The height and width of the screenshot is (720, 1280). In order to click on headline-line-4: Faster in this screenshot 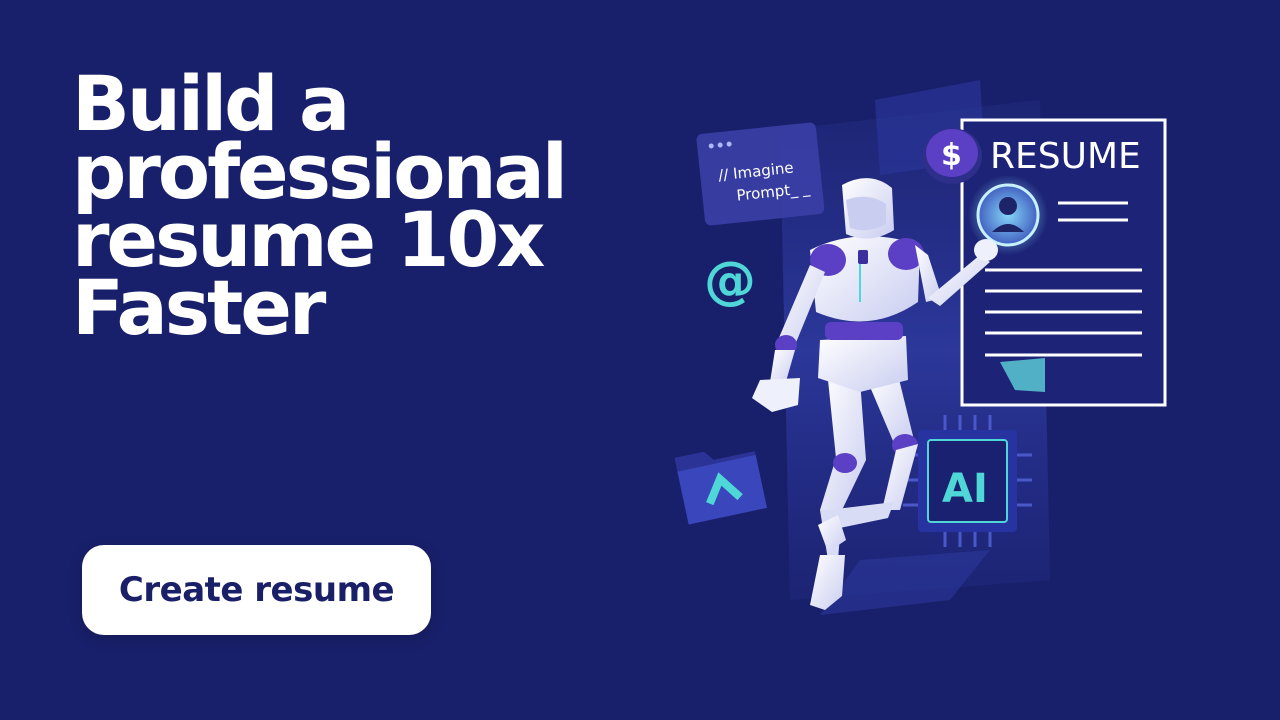, I will do `click(199, 307)`.